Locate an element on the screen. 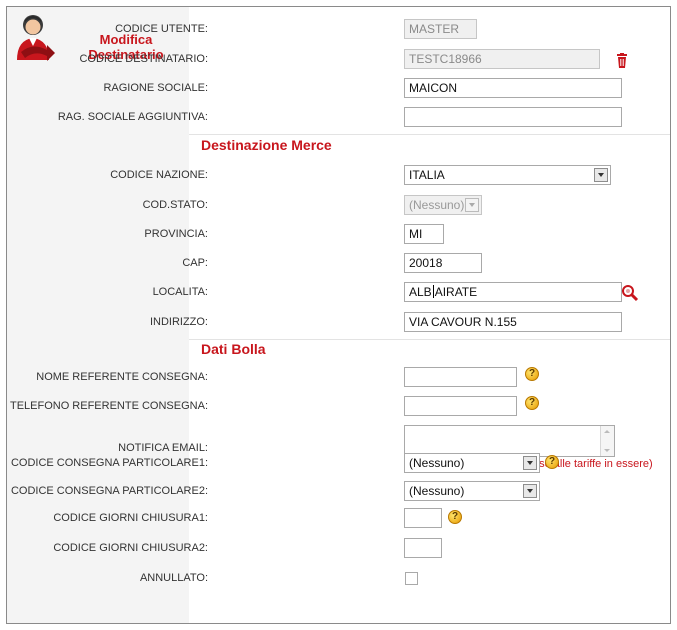  localita-label: LOCALITA: is located at coordinates (180, 292).